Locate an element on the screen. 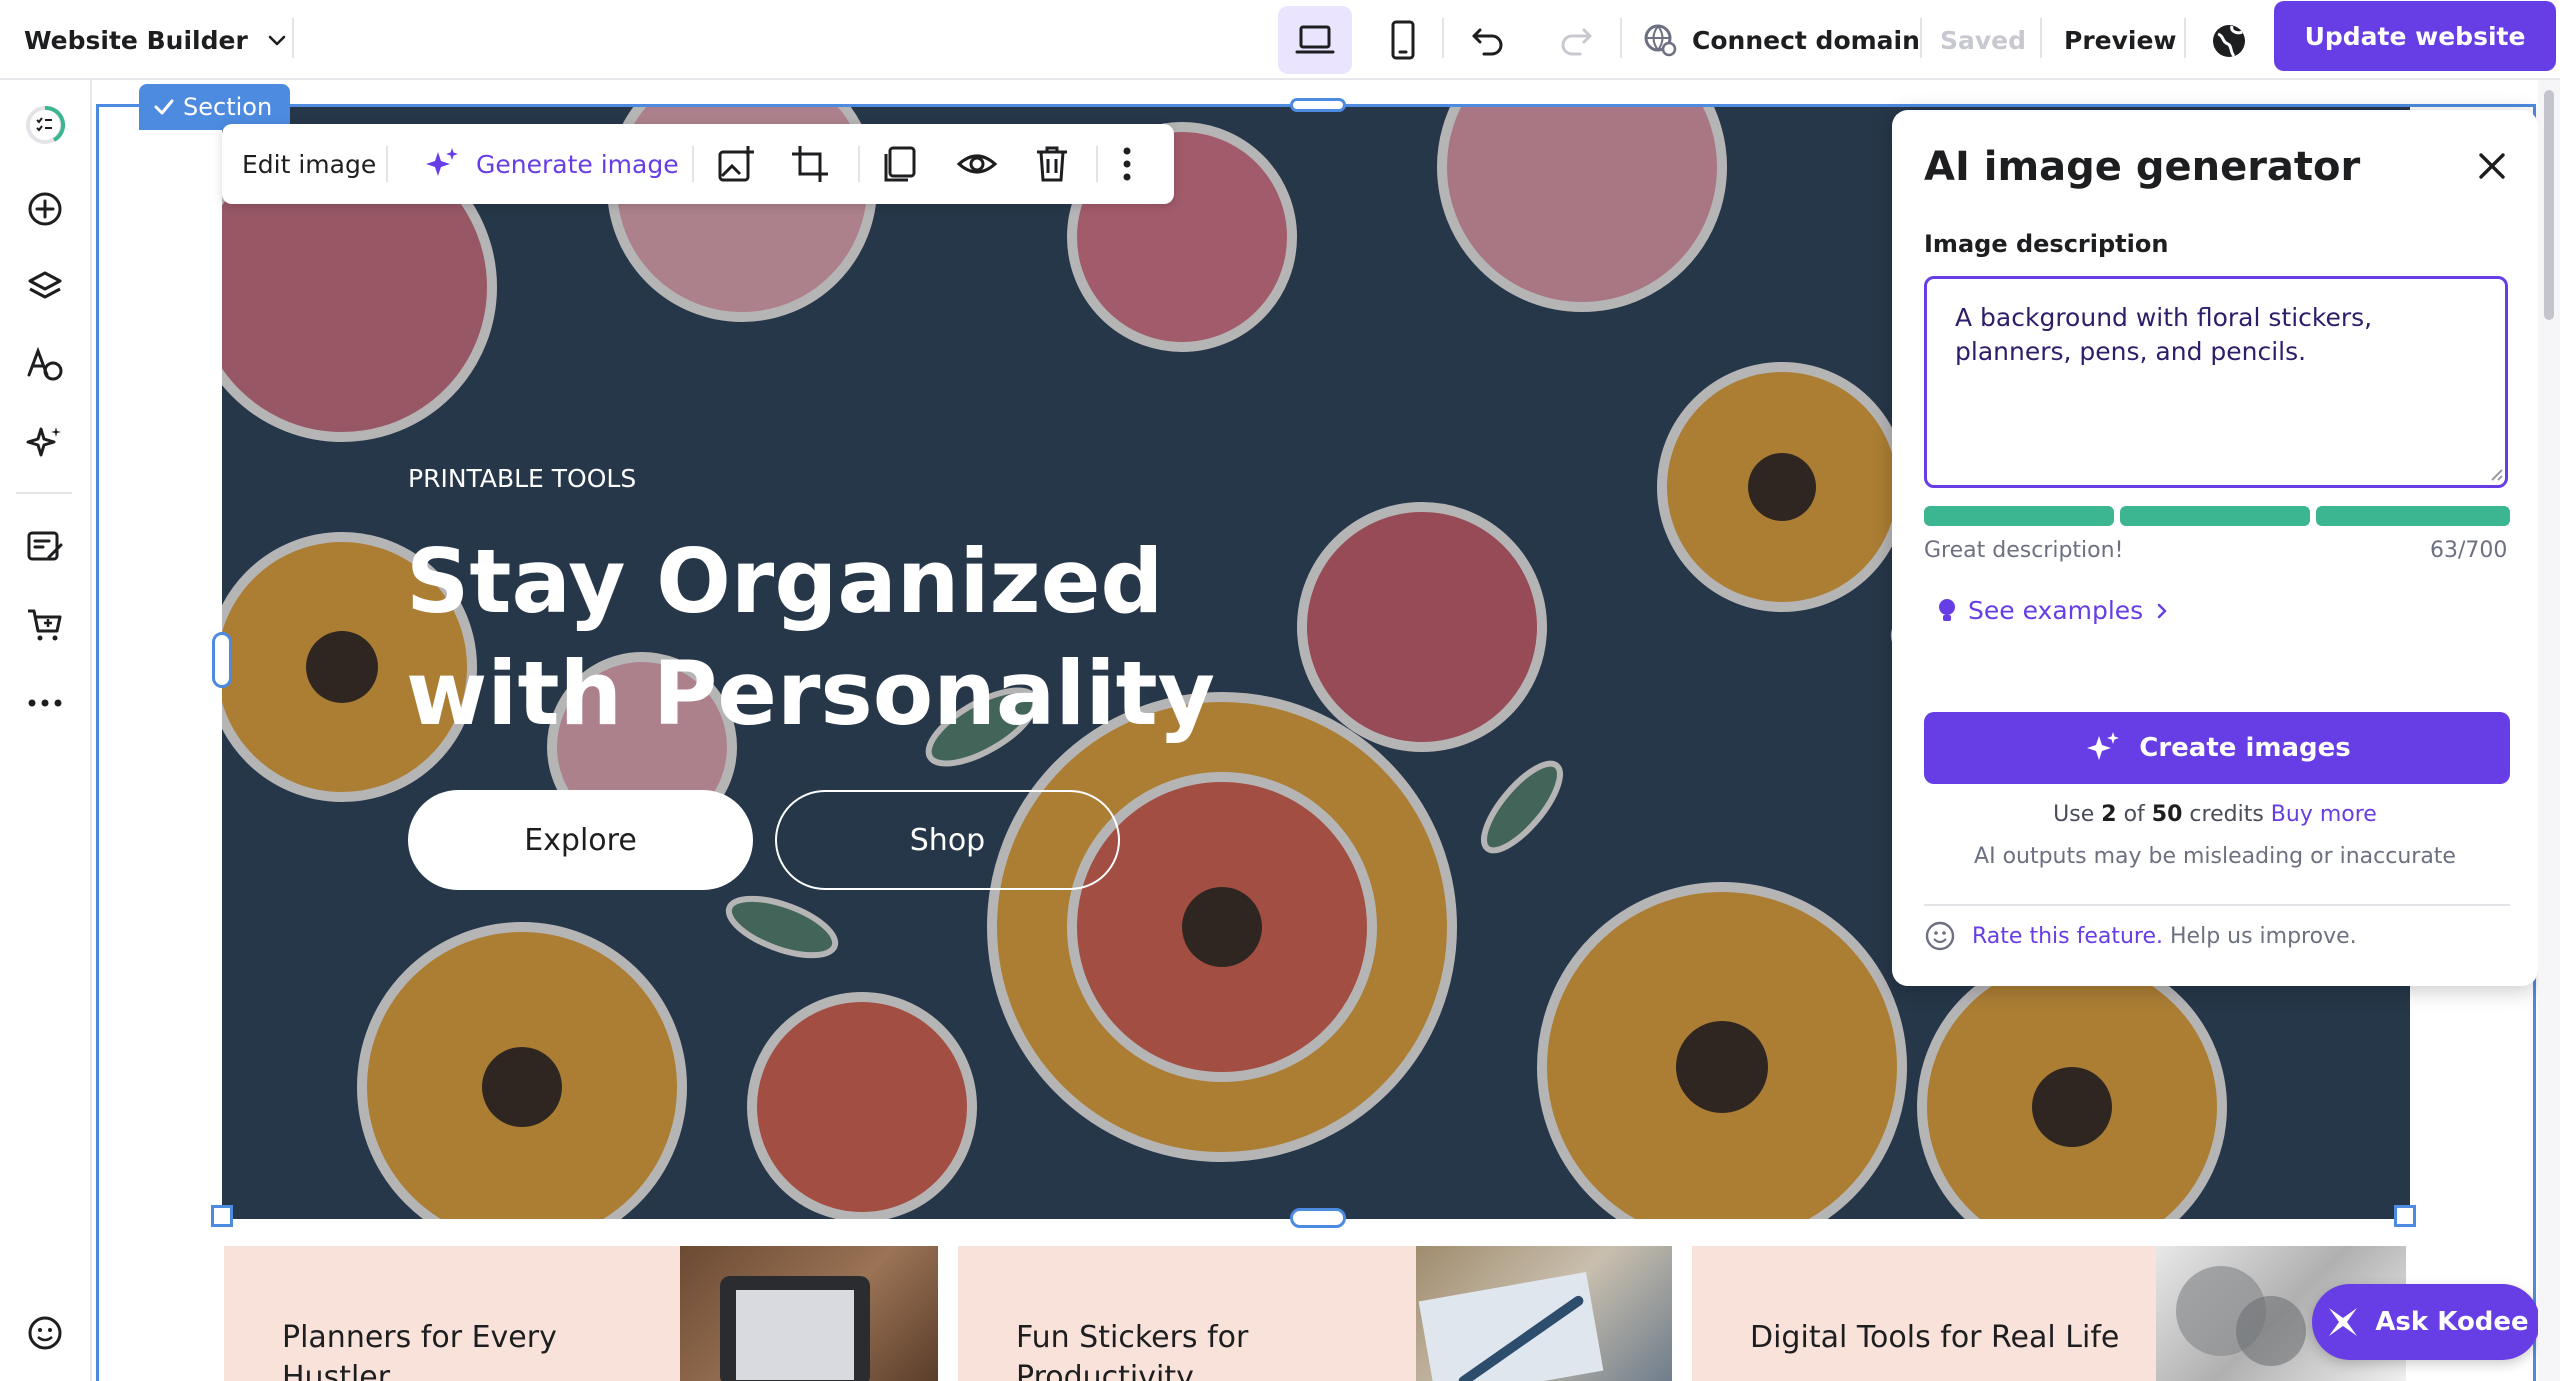  cart-icon is located at coordinates (45, 625).